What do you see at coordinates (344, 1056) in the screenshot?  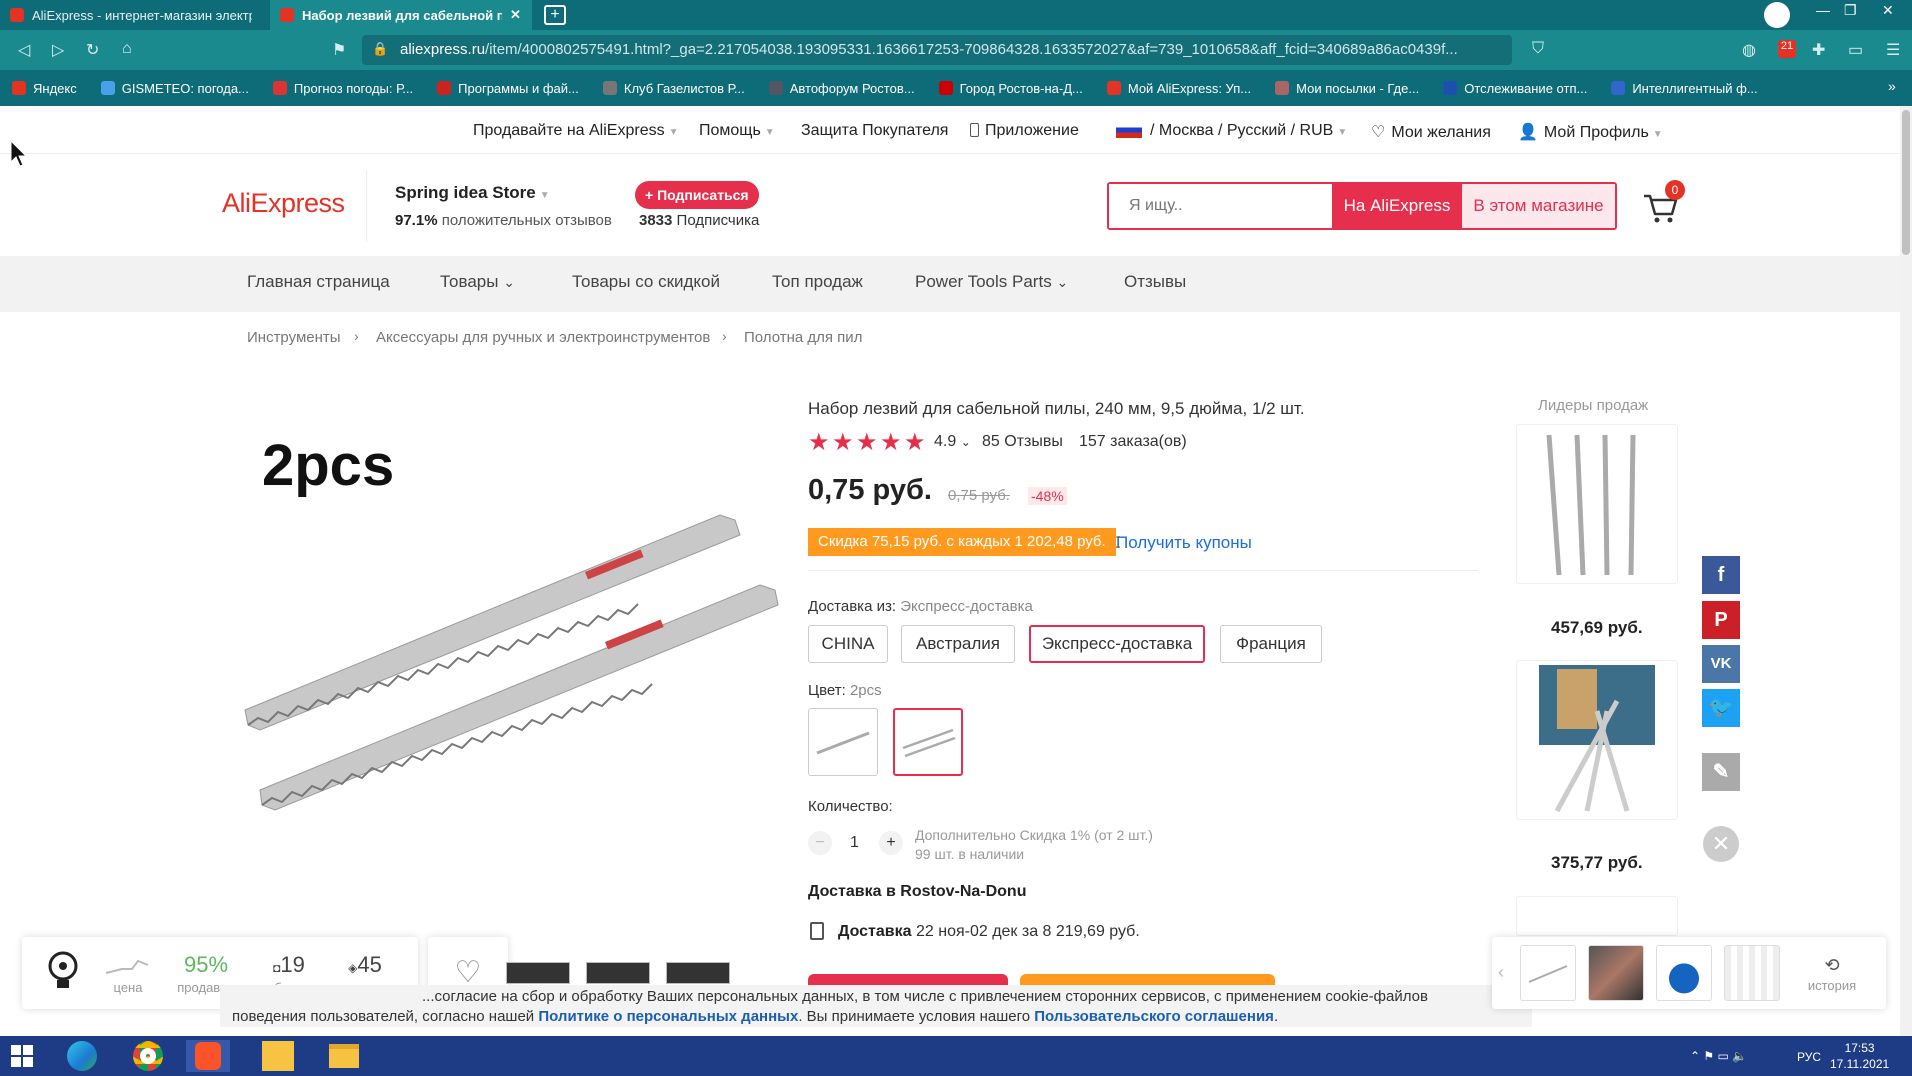 I see `file-explorer-icon` at bounding box center [344, 1056].